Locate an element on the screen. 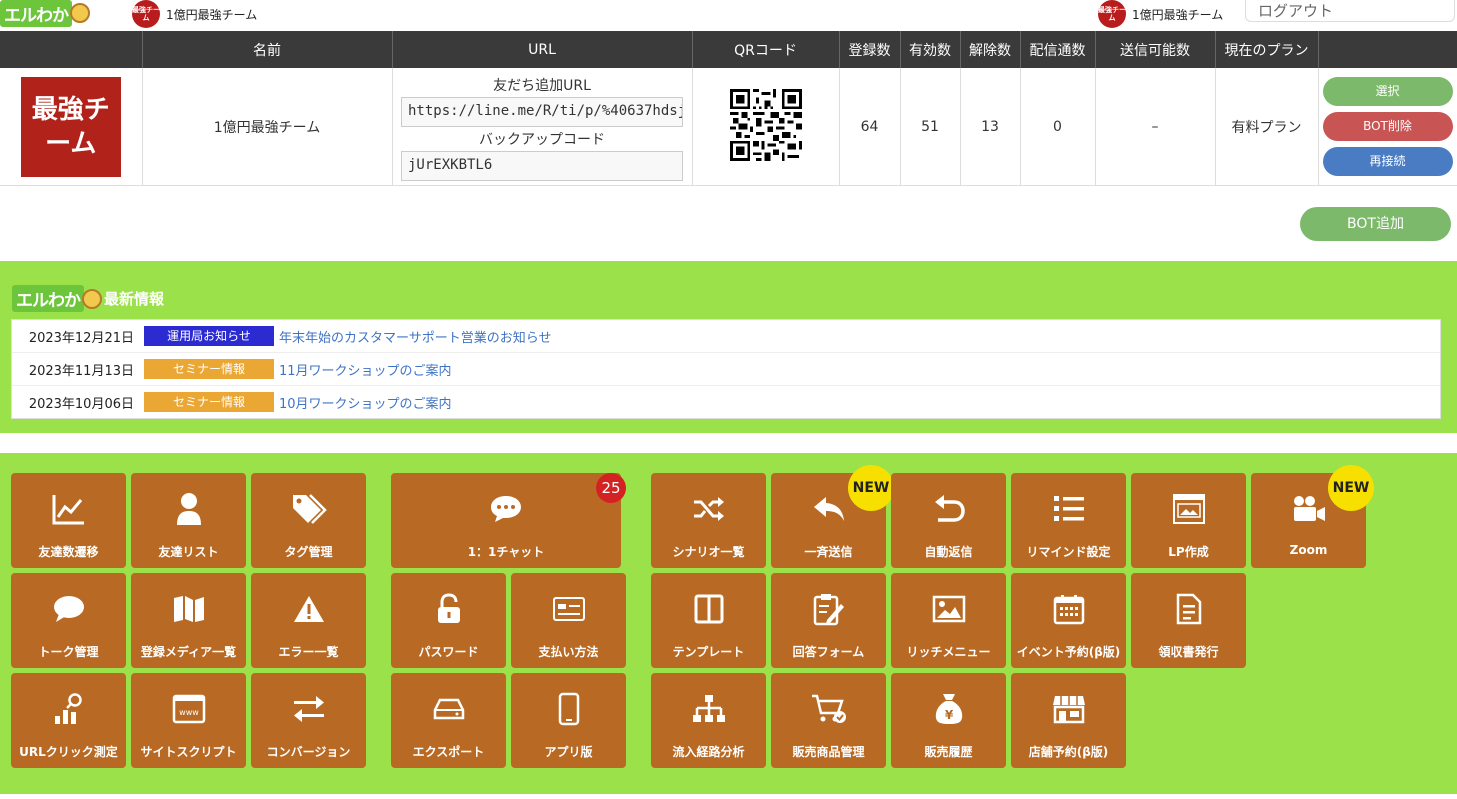 The height and width of the screenshot is (799, 1457). tile-scenario-list: シナリオ一覧 is located at coordinates (708, 520).